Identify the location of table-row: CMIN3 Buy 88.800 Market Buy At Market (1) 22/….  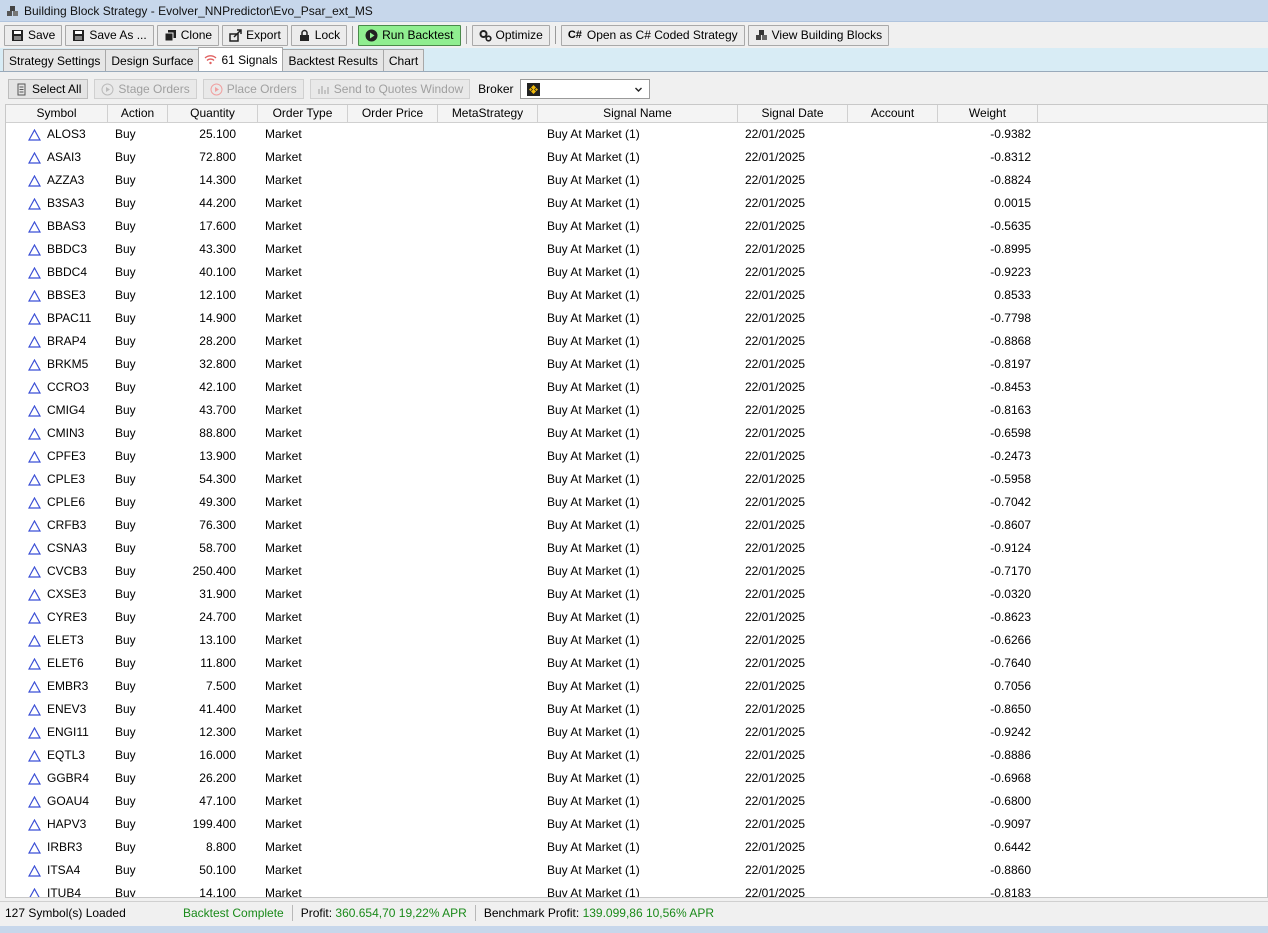
(636, 433).